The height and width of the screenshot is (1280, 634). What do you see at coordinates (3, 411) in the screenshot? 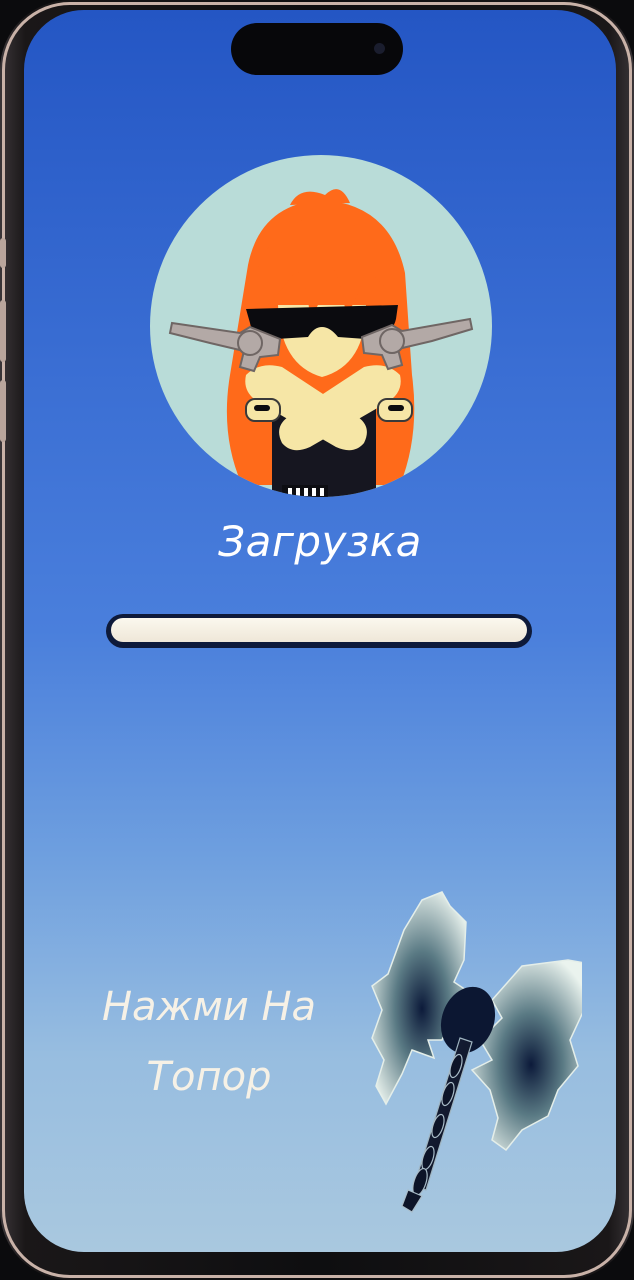
I see `side-button-volume-down` at bounding box center [3, 411].